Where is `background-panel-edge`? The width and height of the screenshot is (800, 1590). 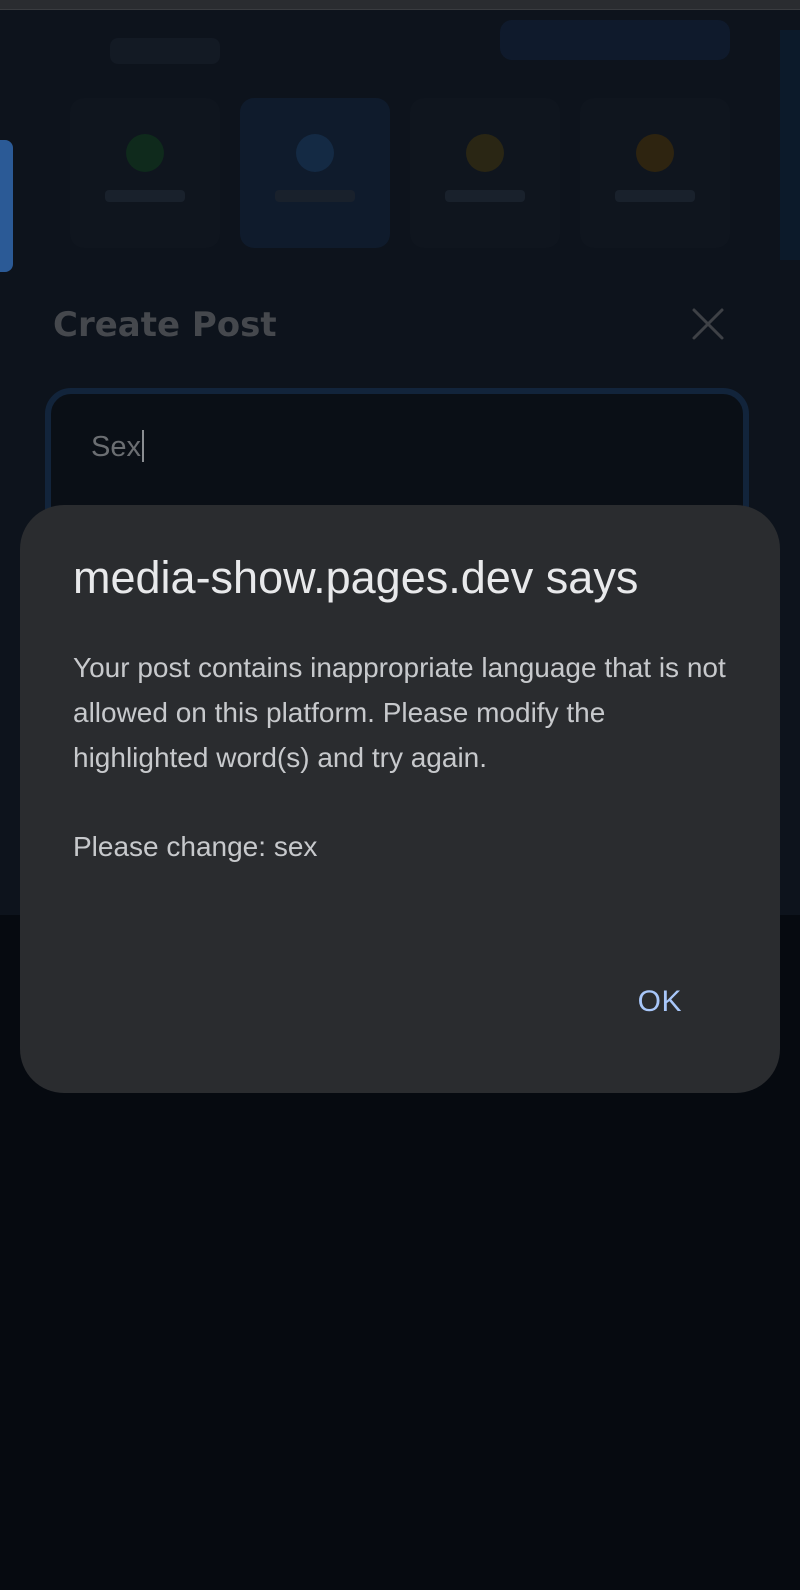
background-panel-edge is located at coordinates (790, 145).